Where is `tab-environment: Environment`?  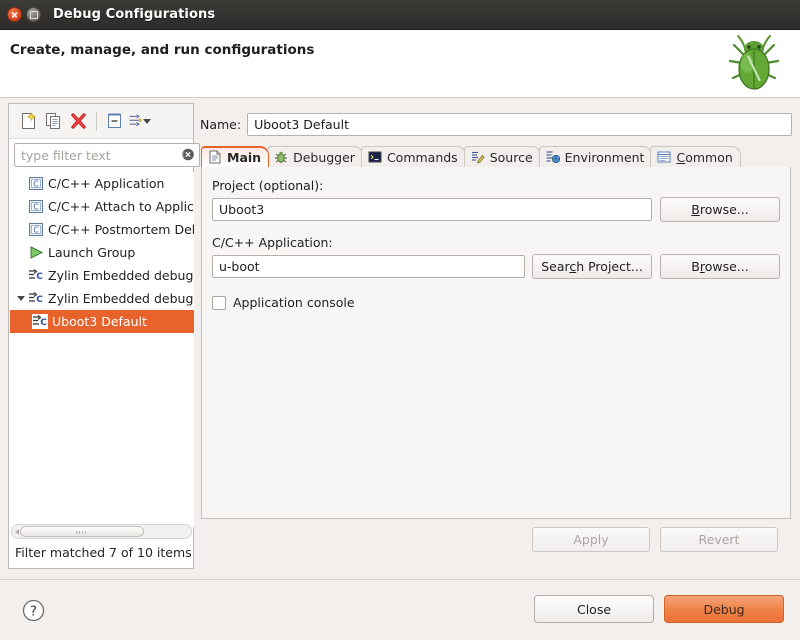
tab-environment: Environment is located at coordinates (595, 156).